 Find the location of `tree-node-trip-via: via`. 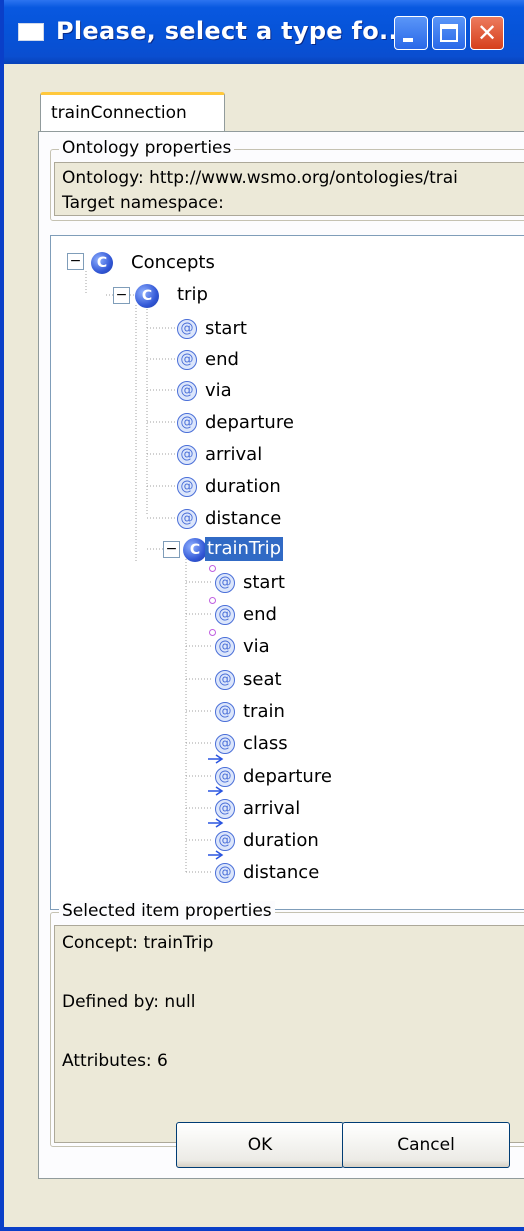

tree-node-trip-via: via is located at coordinates (218, 391).